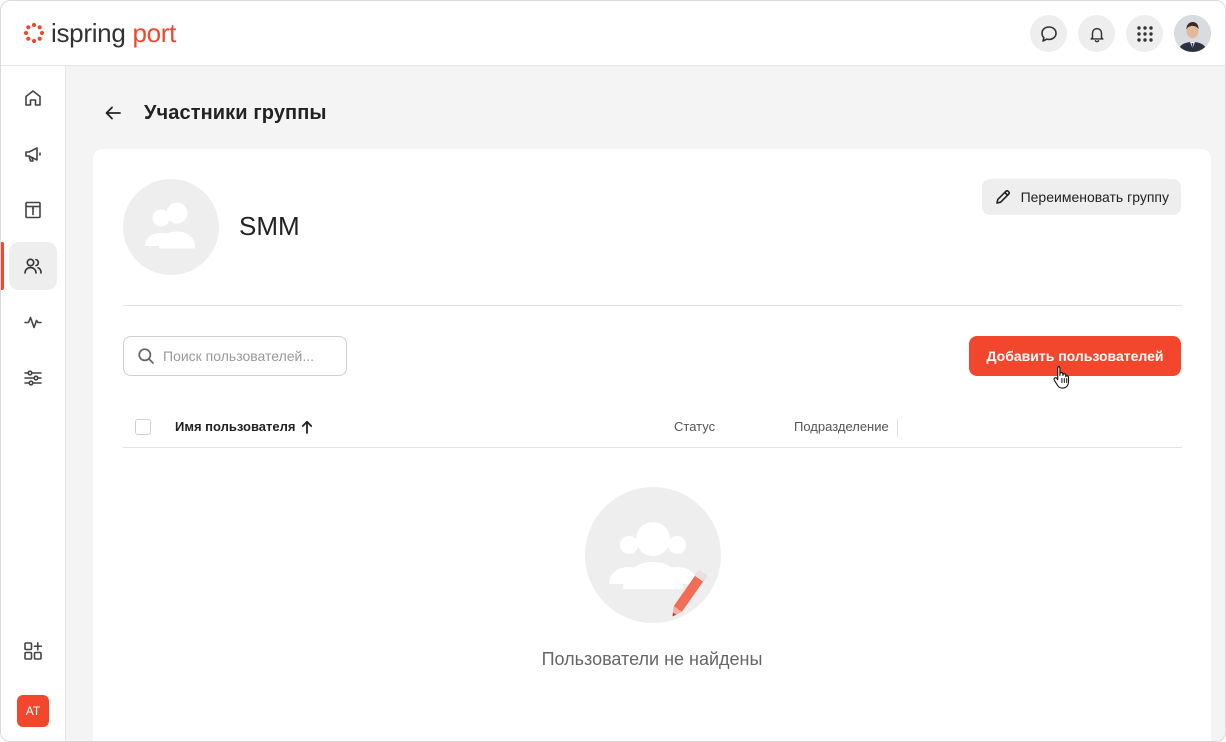  What do you see at coordinates (154, 33) in the screenshot?
I see `logo-word-port: port` at bounding box center [154, 33].